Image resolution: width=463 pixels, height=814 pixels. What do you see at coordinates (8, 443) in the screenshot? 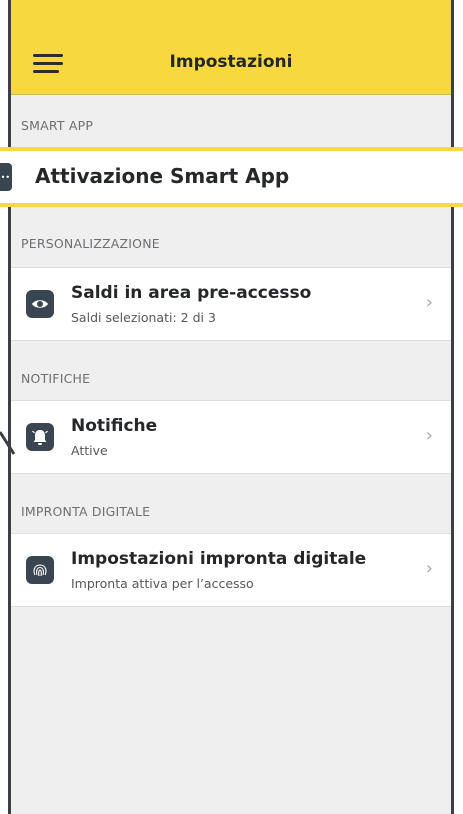
I see `callout-pointer` at bounding box center [8, 443].